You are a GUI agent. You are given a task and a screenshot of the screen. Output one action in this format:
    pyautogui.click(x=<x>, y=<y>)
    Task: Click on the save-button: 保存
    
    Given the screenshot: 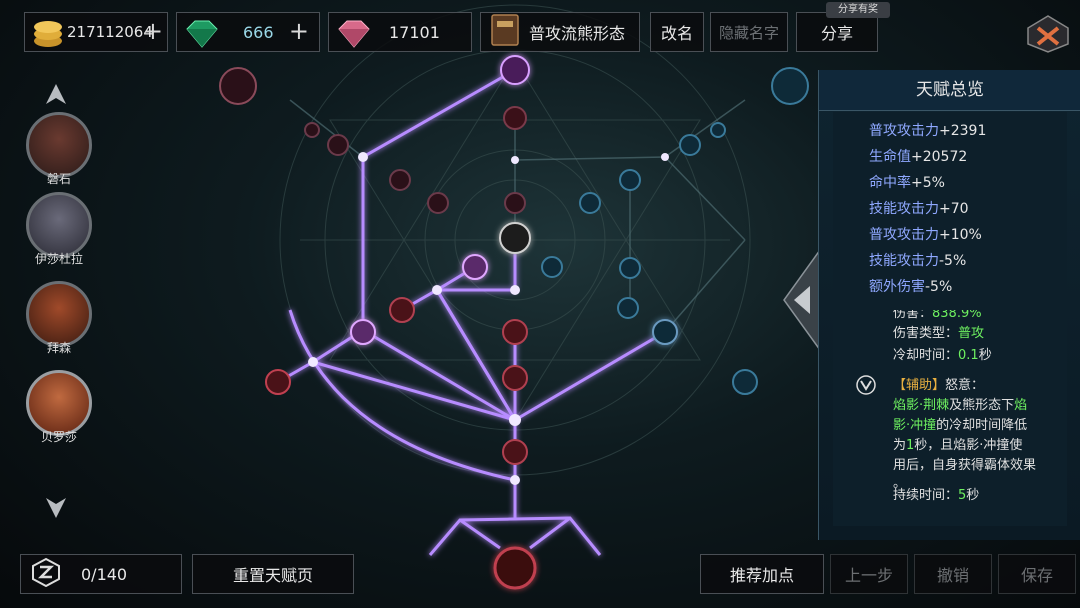 What is the action you would take?
    pyautogui.click(x=1037, y=574)
    